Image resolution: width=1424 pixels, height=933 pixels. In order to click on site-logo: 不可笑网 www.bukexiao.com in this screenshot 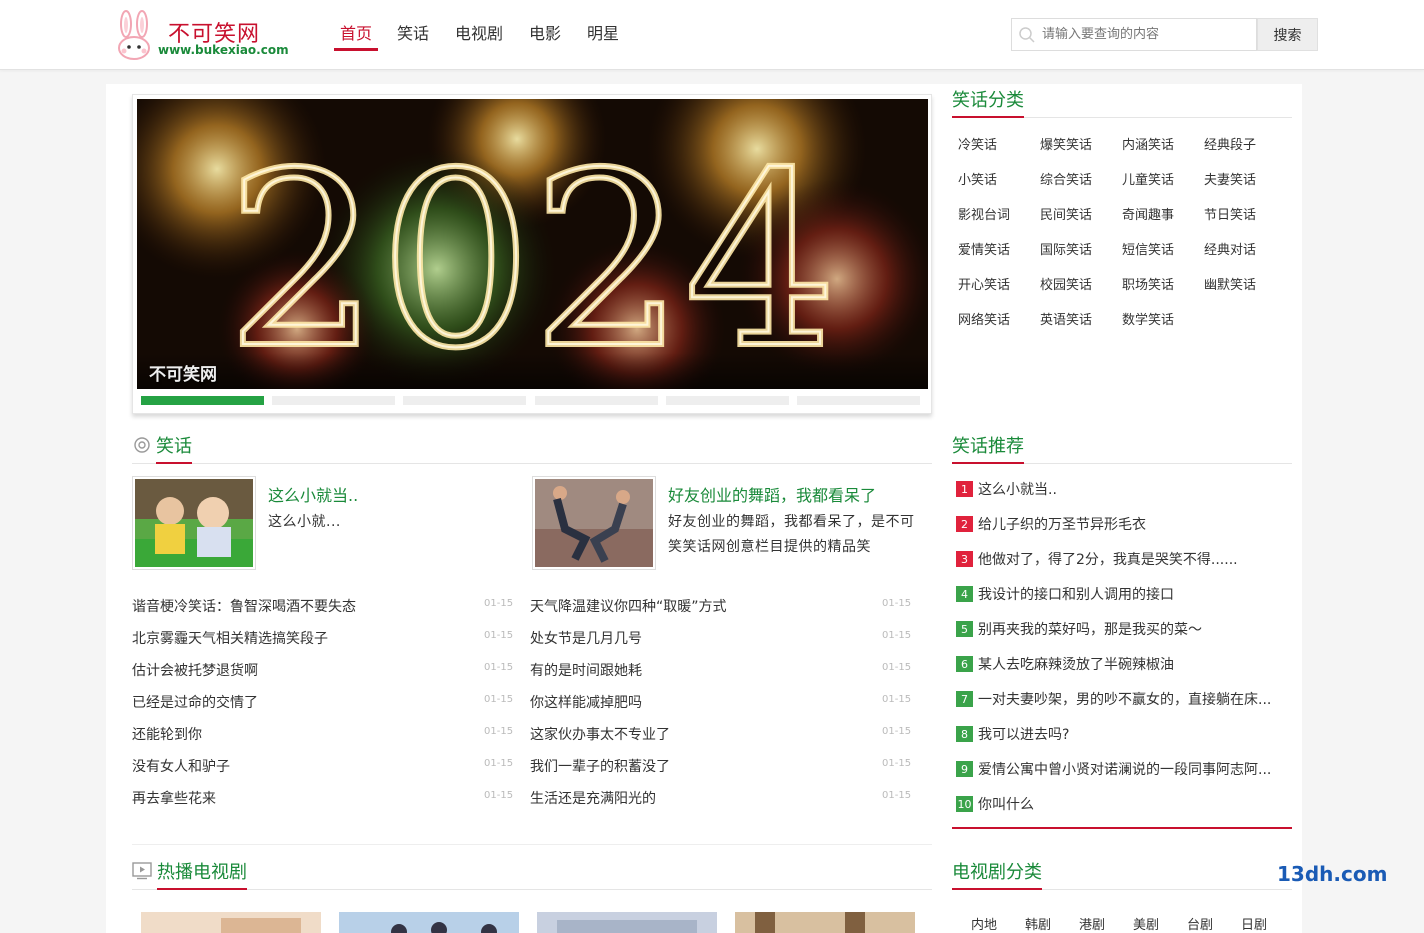, I will do `click(202, 36)`.